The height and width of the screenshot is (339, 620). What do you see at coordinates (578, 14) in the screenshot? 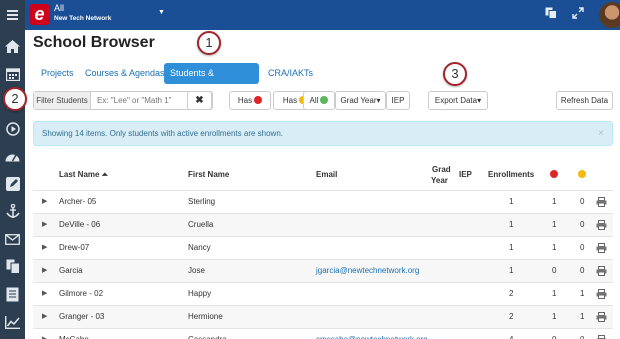
I see `expand-icon` at bounding box center [578, 14].